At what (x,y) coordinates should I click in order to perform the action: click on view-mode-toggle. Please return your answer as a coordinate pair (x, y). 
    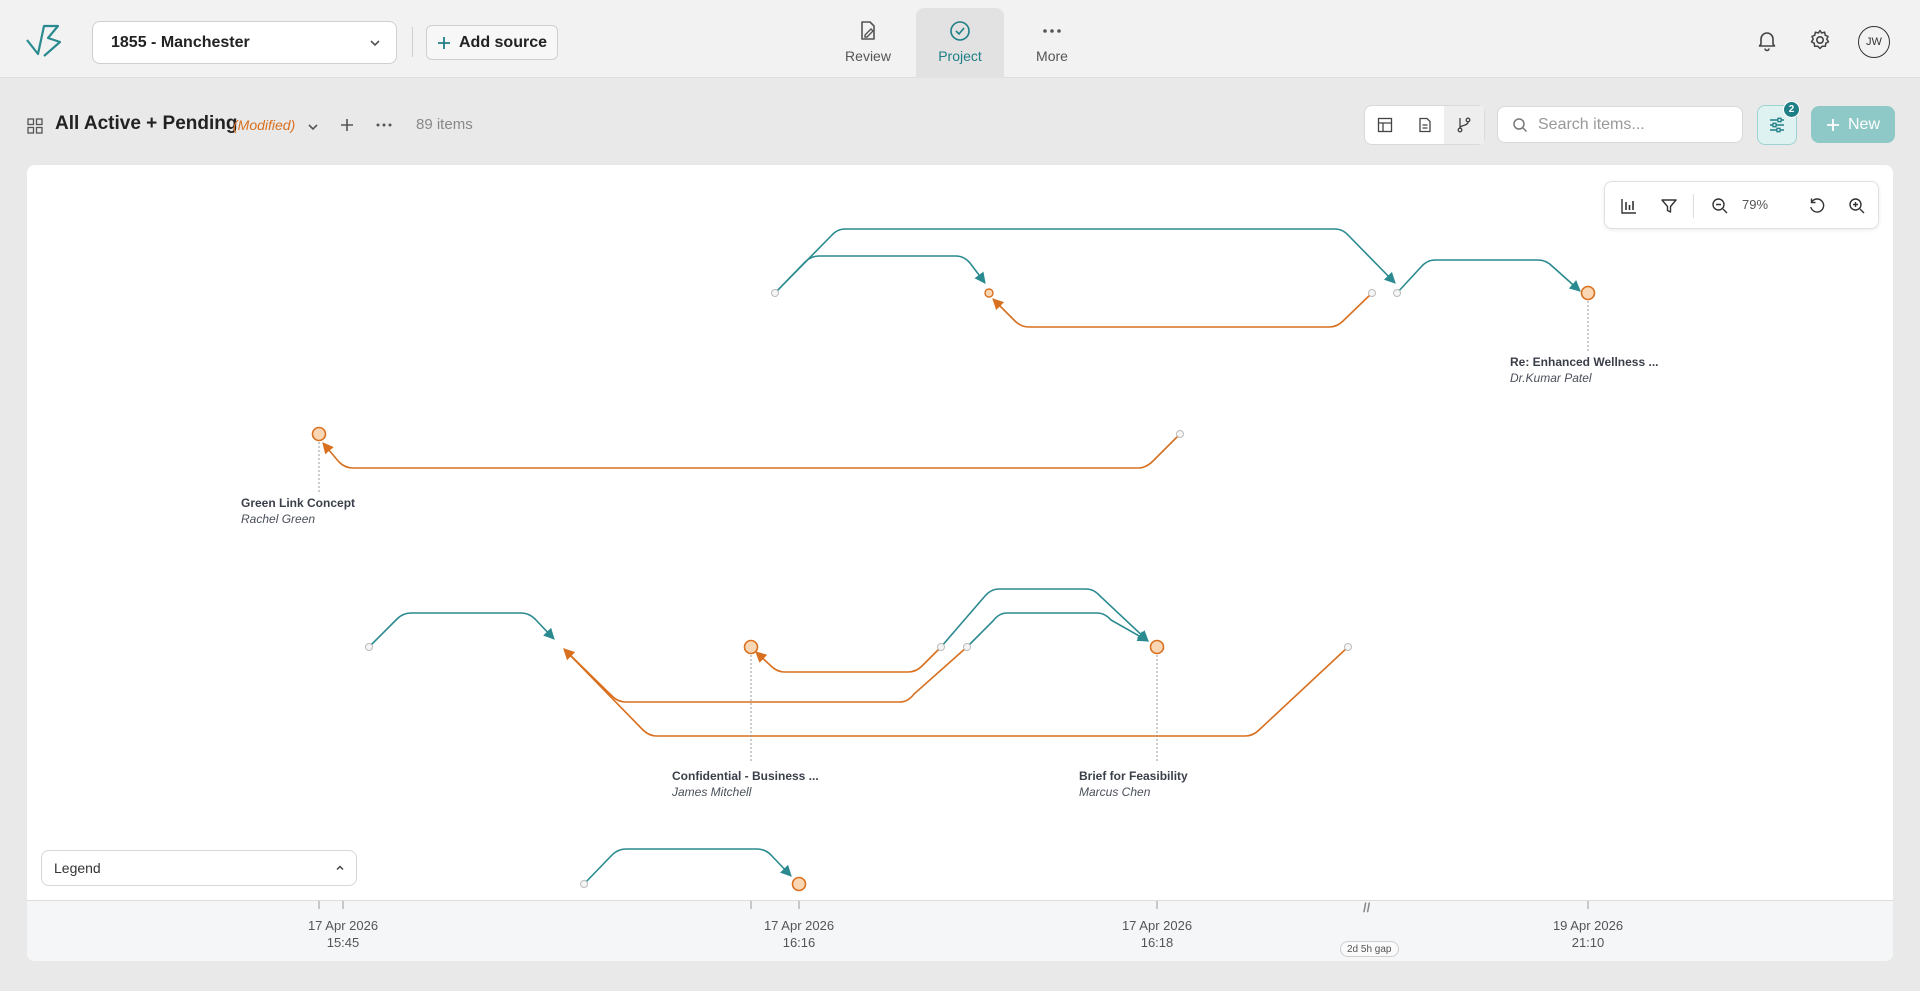
    Looking at the image, I should click on (1424, 125).